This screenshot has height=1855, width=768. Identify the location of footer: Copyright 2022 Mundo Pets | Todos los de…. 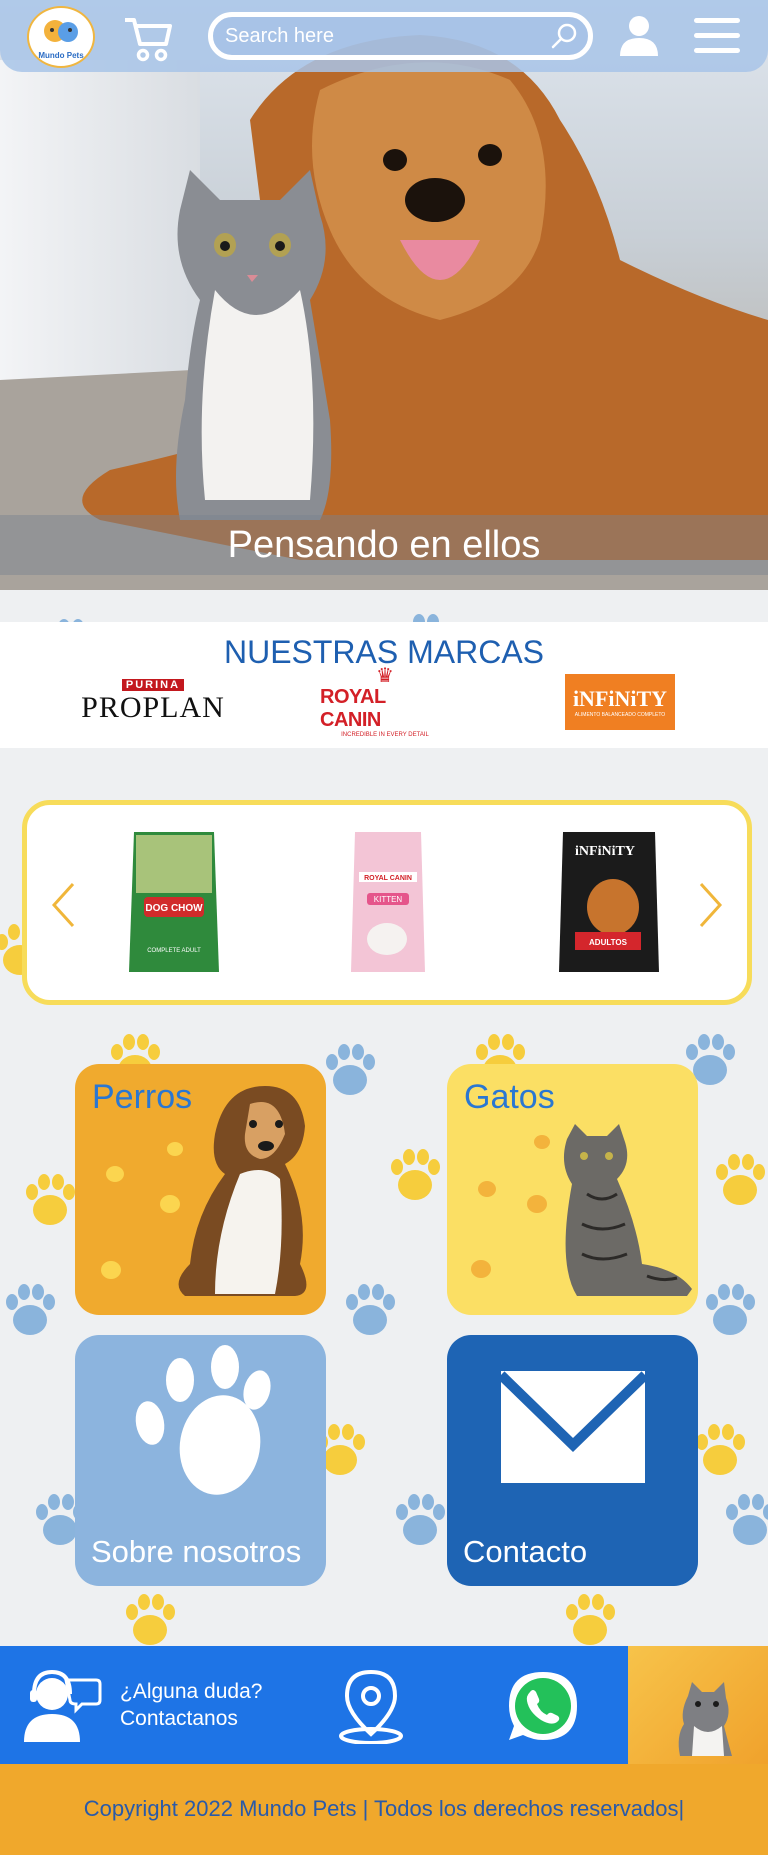
(384, 1809).